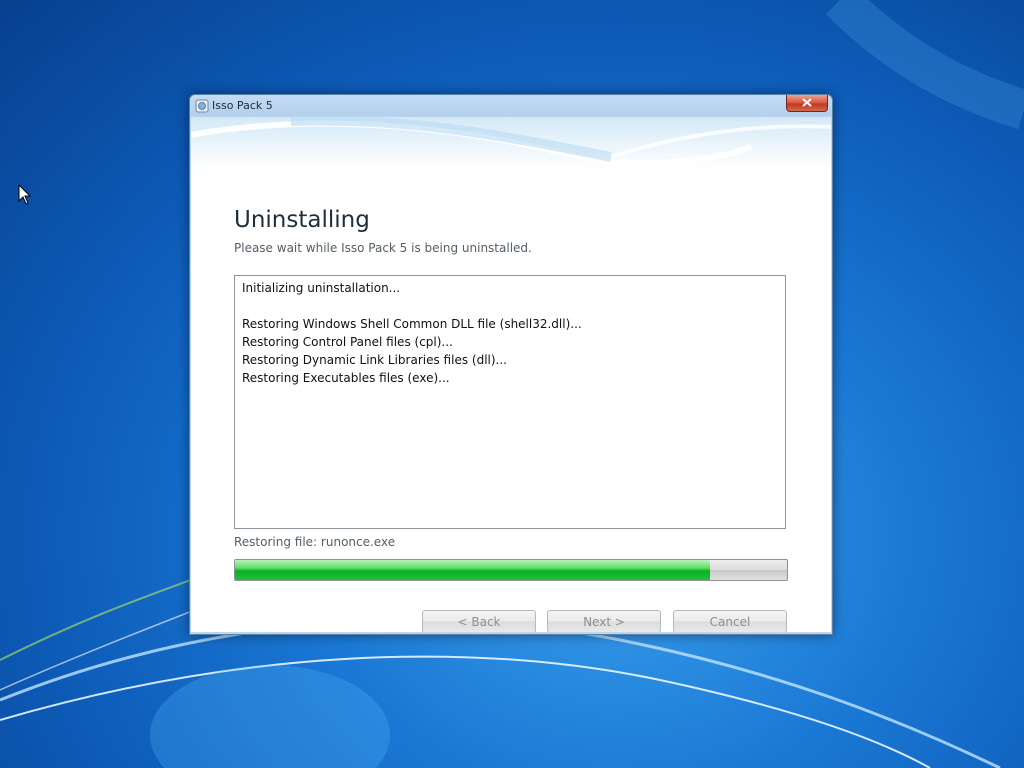 This screenshot has width=1024, height=768. Describe the element at coordinates (479, 621) in the screenshot. I see `back-button: < Back` at that location.